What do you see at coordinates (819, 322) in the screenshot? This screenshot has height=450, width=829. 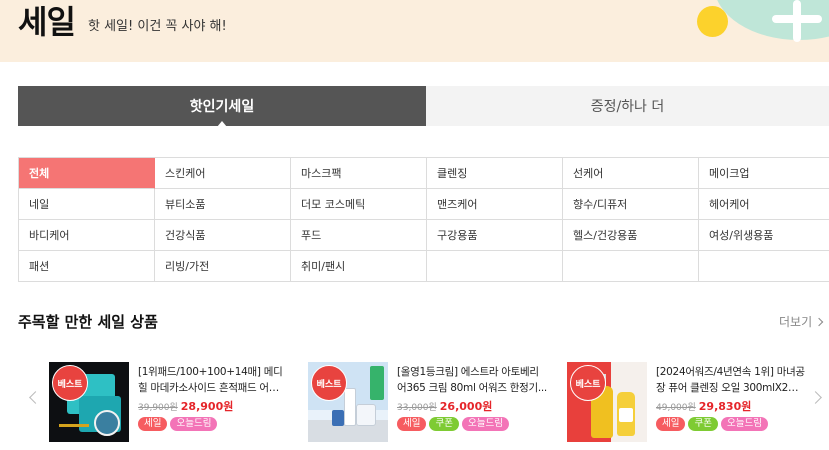 I see `chevron-right-icon` at bounding box center [819, 322].